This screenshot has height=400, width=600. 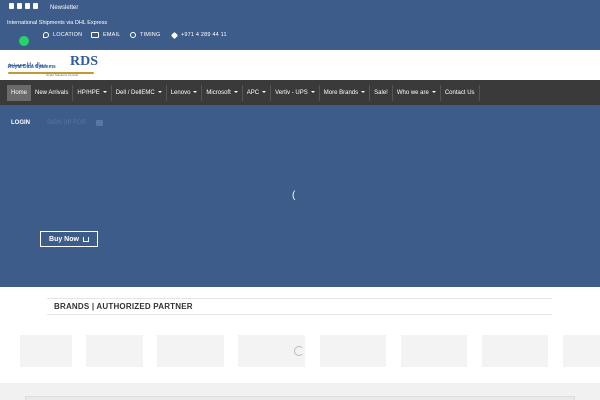 I want to click on nav-item-label: Contact Us, so click(x=459, y=92).